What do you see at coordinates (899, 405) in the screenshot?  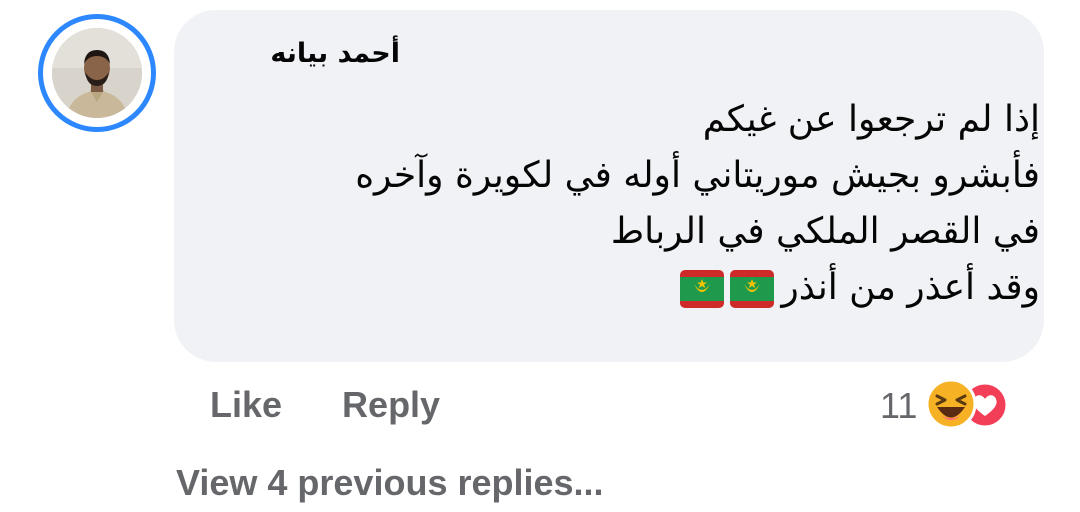 I see `reaction-count: 11` at bounding box center [899, 405].